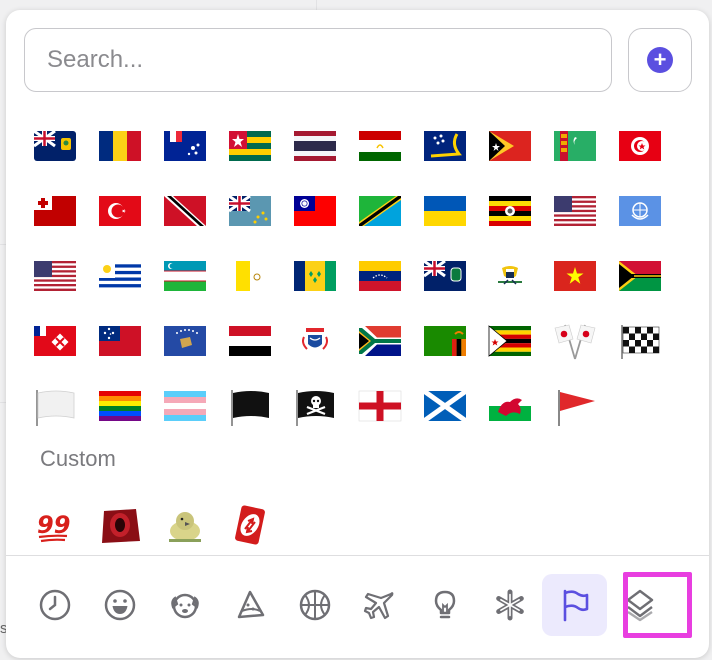 The height and width of the screenshot is (660, 712). I want to click on parrot-emoji, so click(184, 524).